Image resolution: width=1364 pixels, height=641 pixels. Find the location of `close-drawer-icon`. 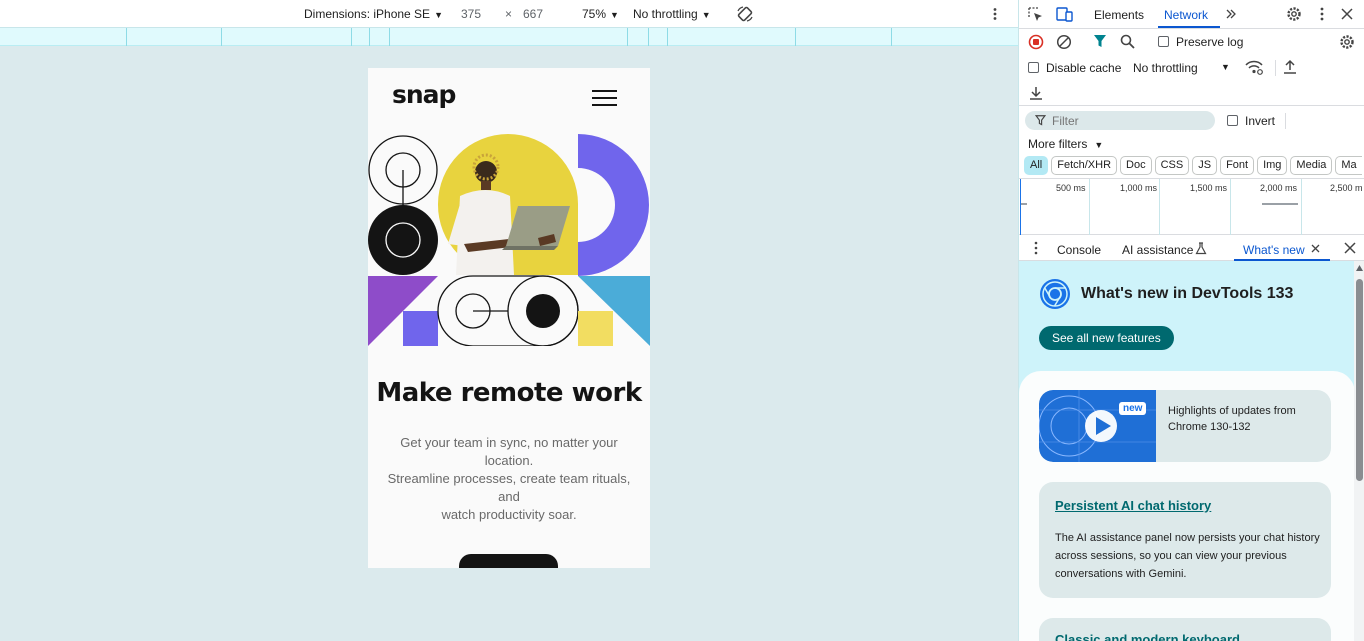

close-drawer-icon is located at coordinates (1350, 248).